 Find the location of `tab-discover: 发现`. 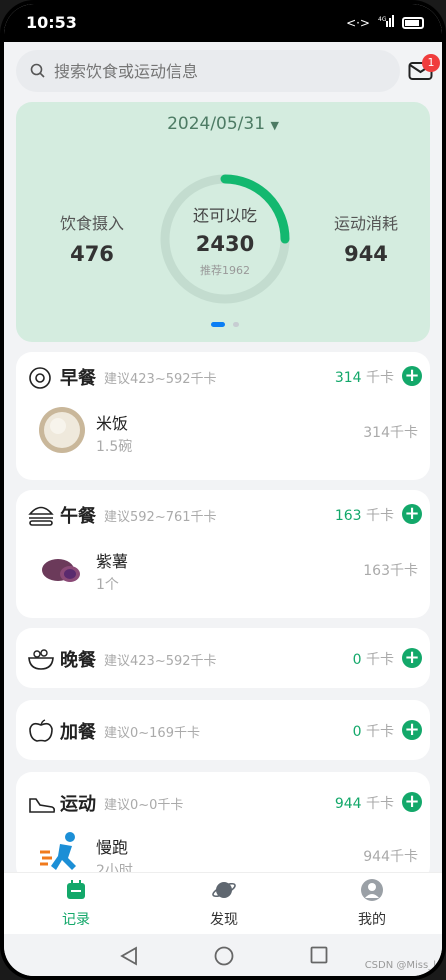

tab-discover: 发现 is located at coordinates (224, 904).